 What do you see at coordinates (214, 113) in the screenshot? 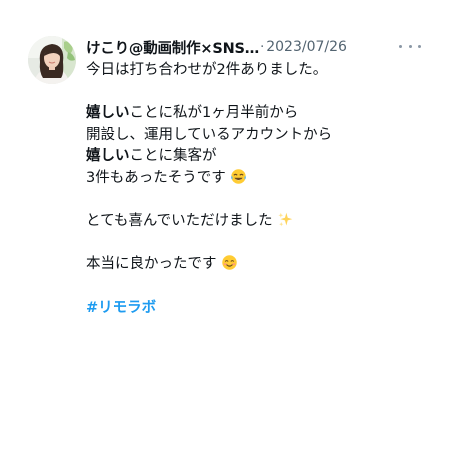
I see `text-segment: ことに私が1ヶ月半前から` at bounding box center [214, 113].